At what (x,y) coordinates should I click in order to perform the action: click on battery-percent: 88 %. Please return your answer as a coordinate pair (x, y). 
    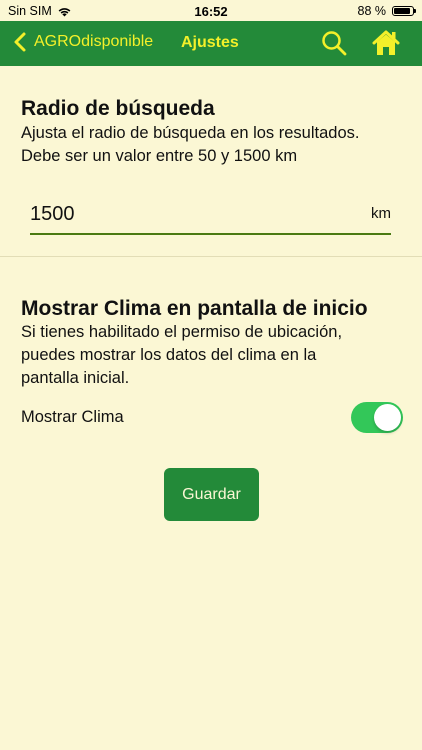
    Looking at the image, I should click on (372, 11).